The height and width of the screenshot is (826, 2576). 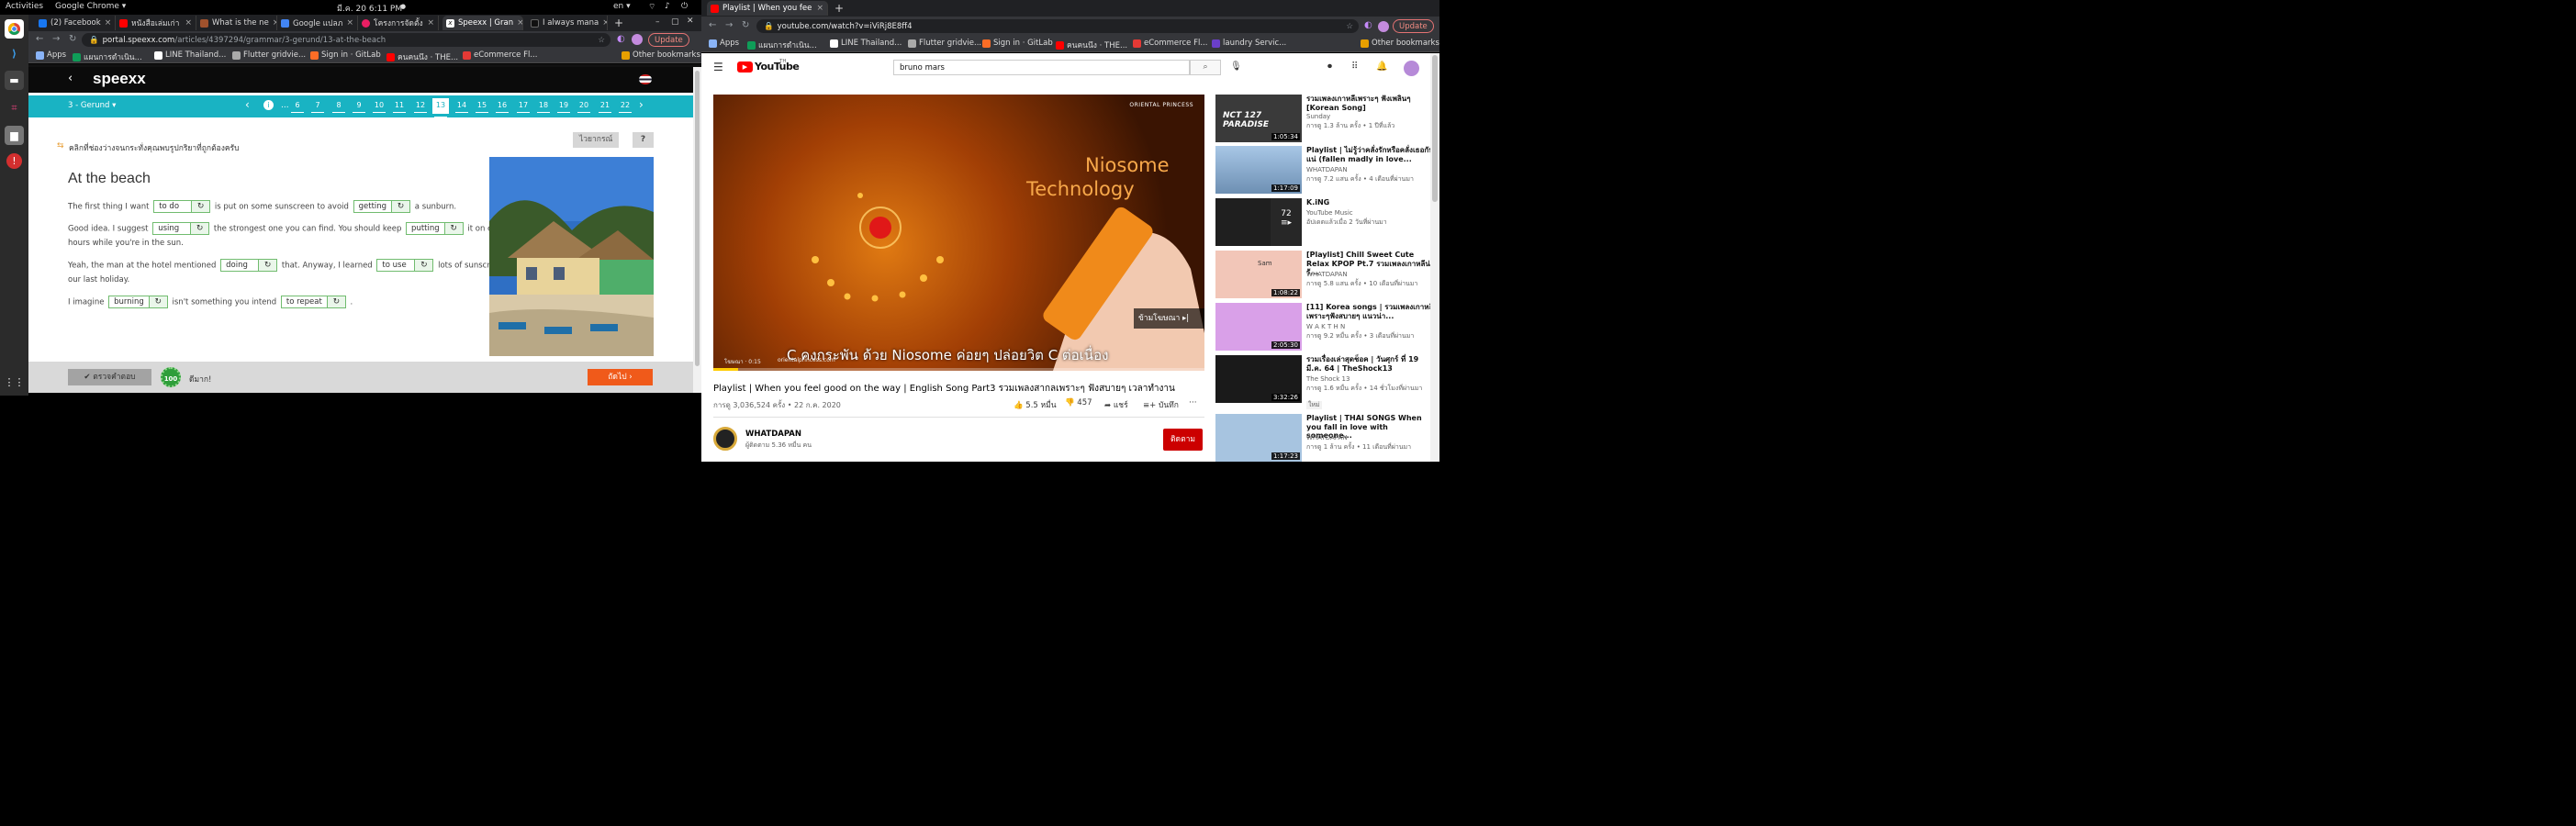 What do you see at coordinates (24, 7) in the screenshot?
I see `activities-button: Activities` at bounding box center [24, 7].